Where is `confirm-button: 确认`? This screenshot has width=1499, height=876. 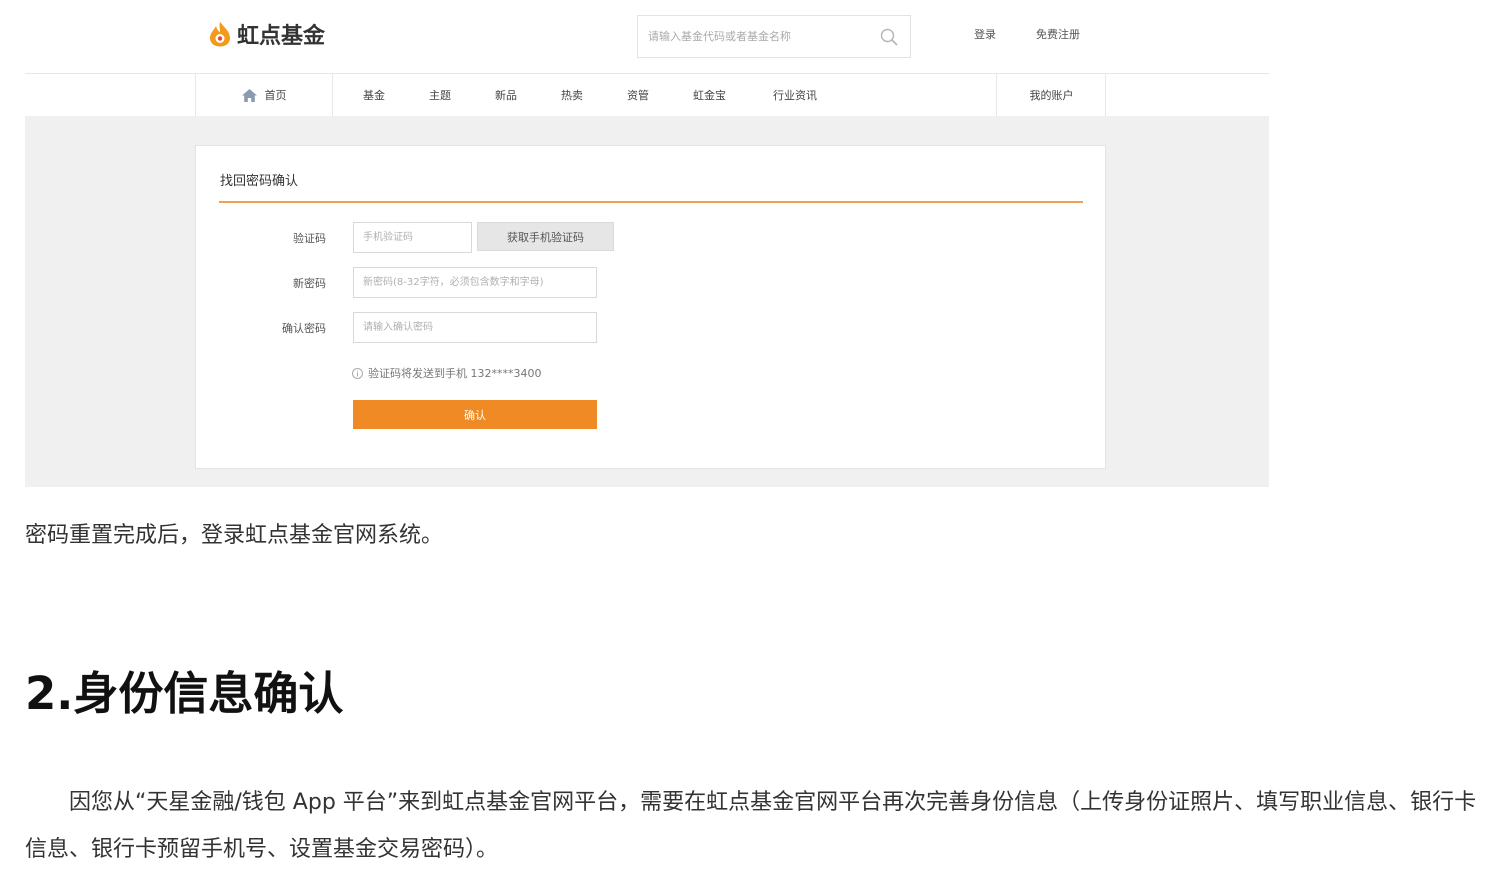 confirm-button: 确认 is located at coordinates (475, 414).